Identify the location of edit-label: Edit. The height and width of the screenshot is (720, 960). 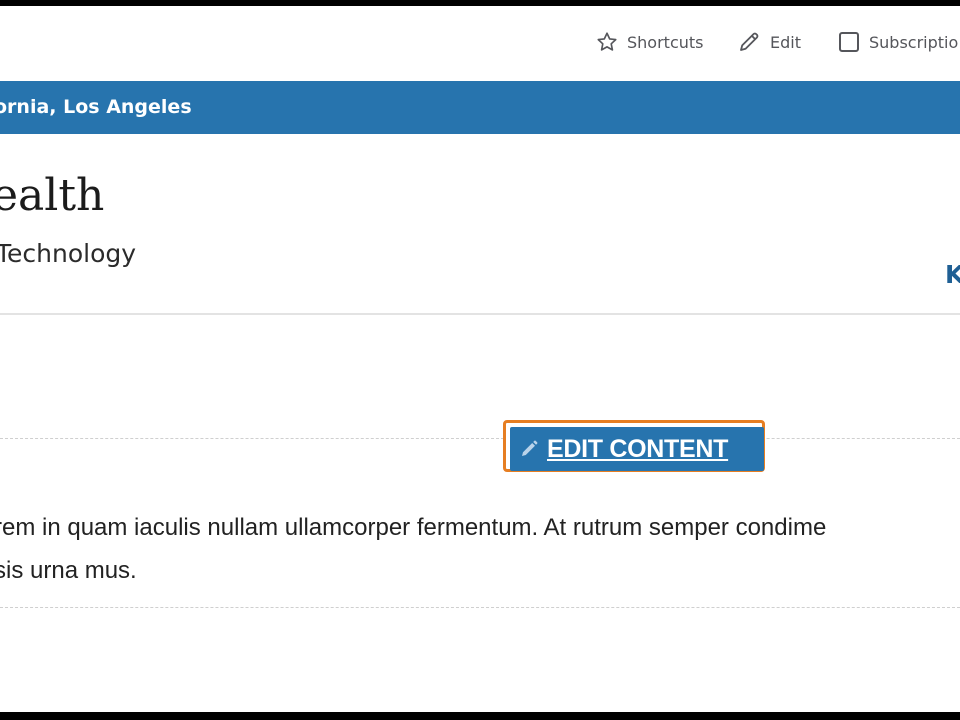
(785, 42).